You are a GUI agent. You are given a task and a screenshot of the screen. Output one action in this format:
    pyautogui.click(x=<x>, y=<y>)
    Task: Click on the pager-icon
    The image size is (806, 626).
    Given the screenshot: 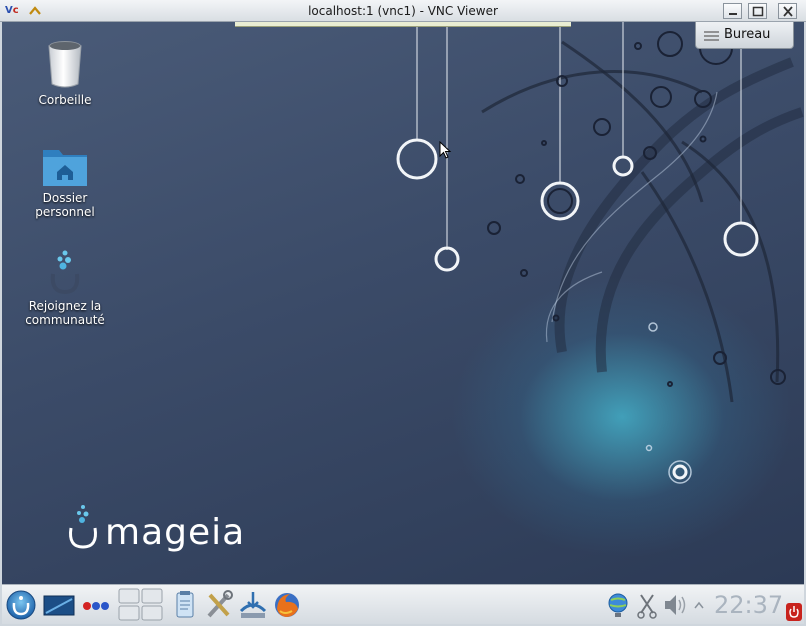 What is the action you would take?
    pyautogui.click(x=140, y=604)
    